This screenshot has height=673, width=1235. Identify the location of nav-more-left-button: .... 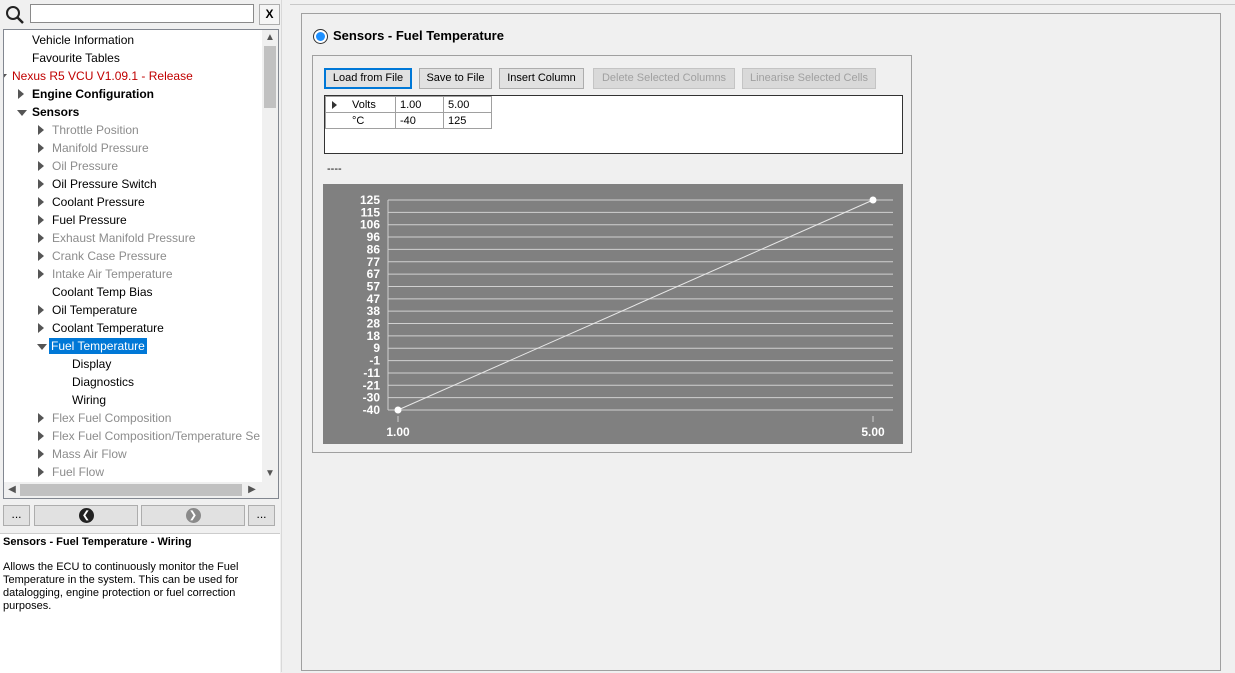
(16, 515).